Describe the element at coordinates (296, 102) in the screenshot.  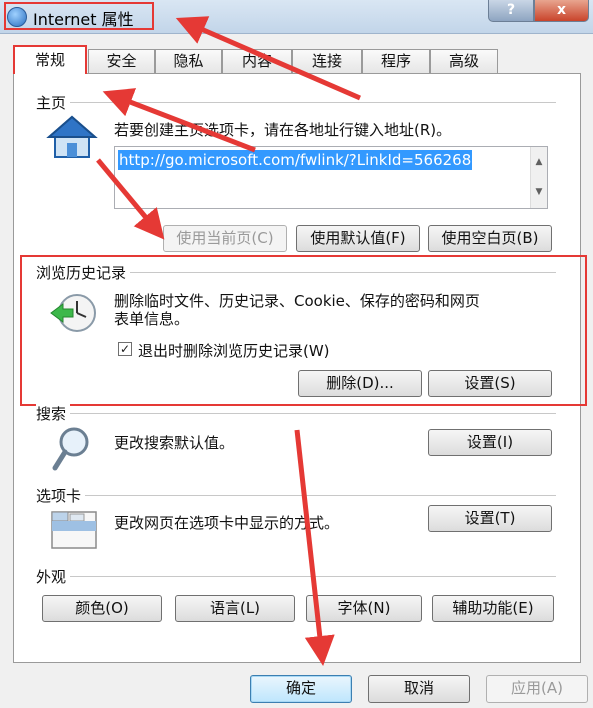
I see `home-group-line` at that location.